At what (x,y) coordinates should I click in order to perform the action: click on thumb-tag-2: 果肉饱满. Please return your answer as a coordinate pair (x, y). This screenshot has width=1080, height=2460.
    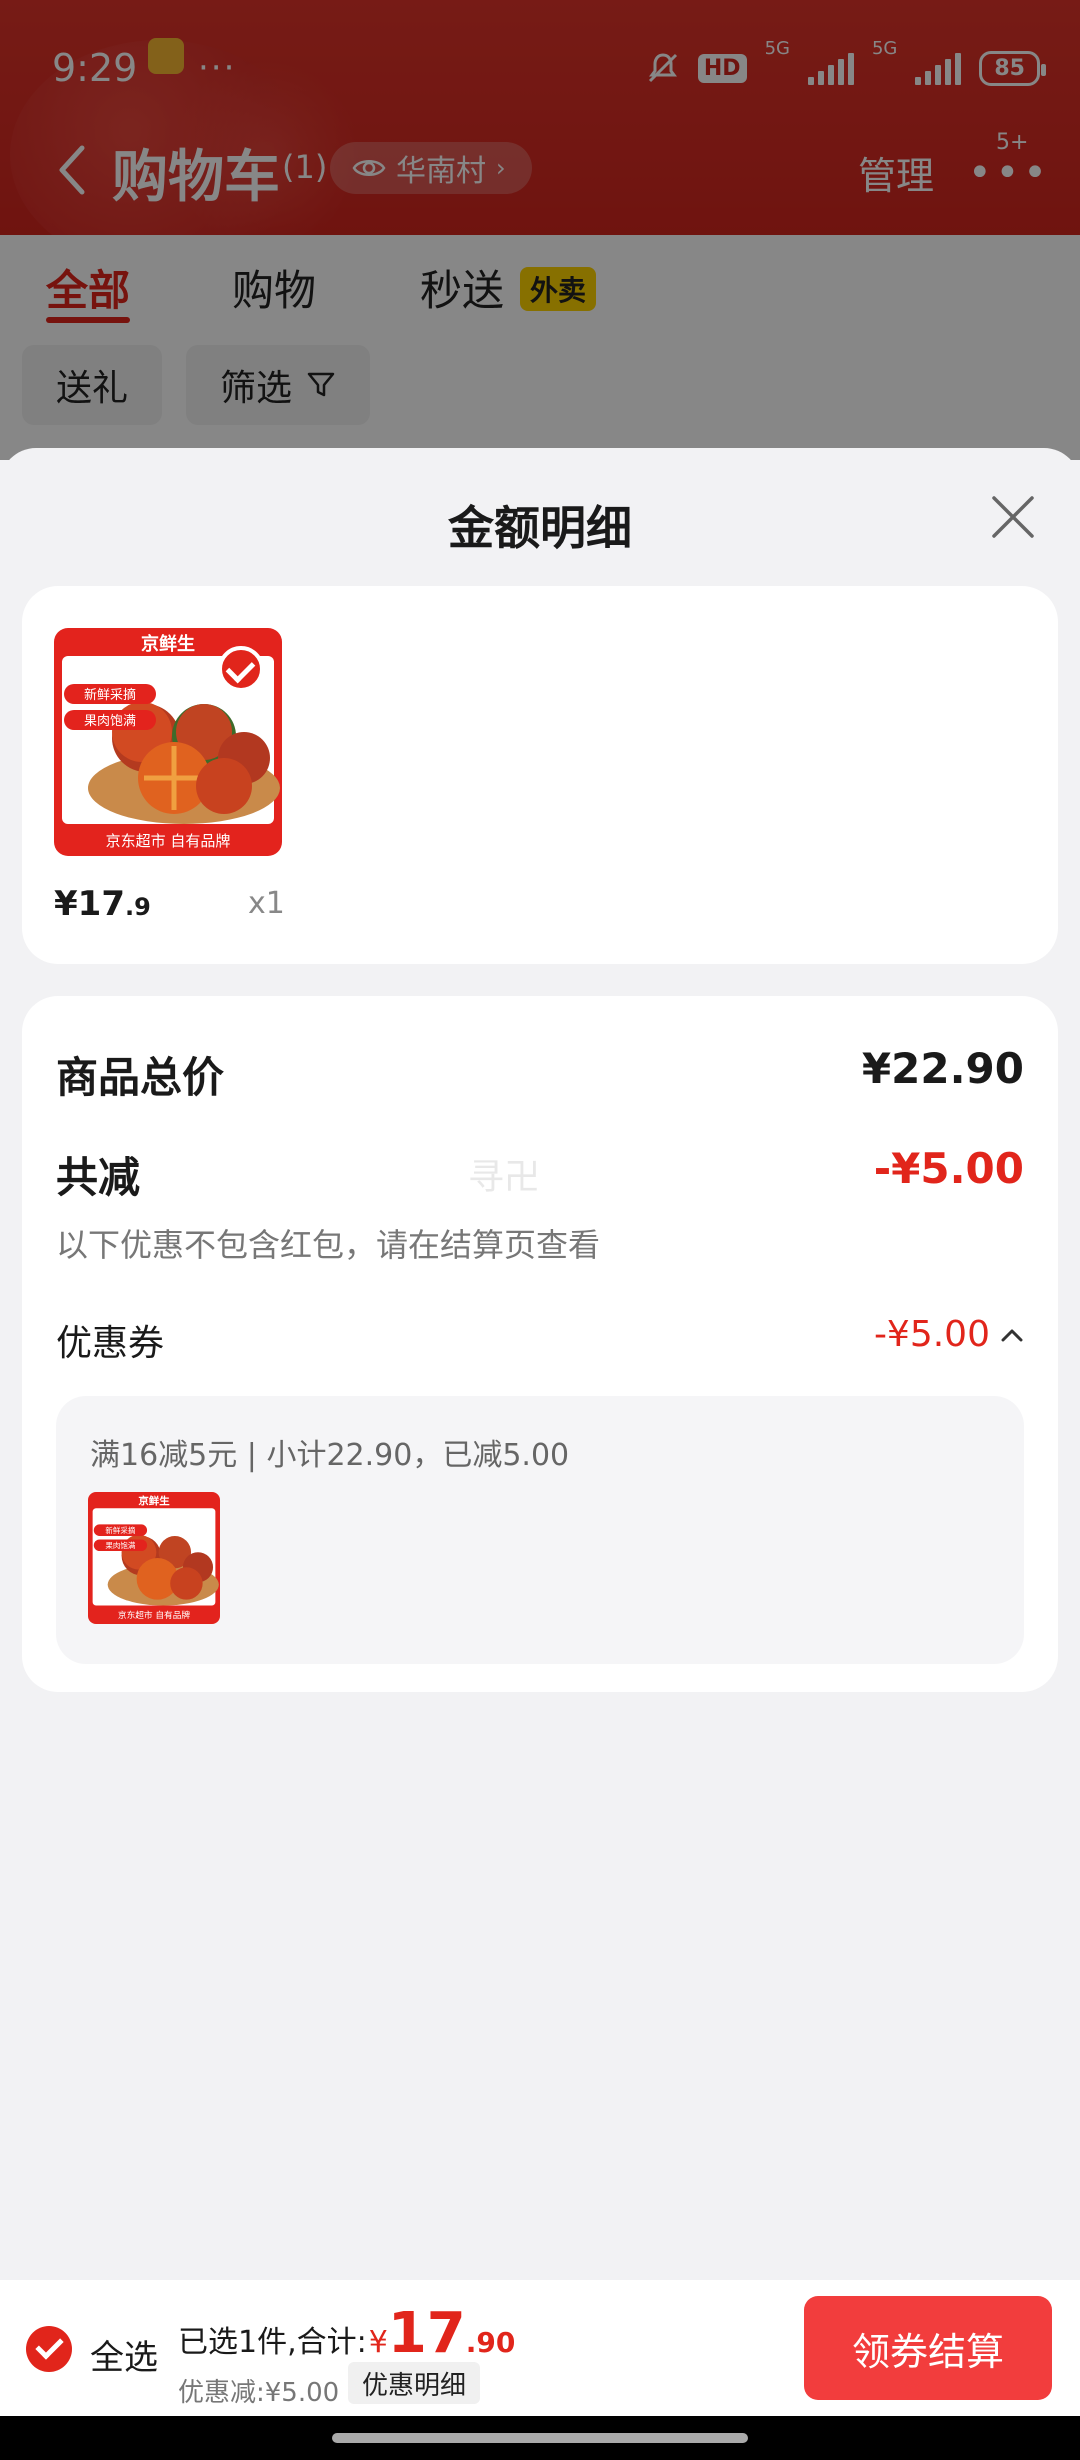
    Looking at the image, I should click on (120, 1545).